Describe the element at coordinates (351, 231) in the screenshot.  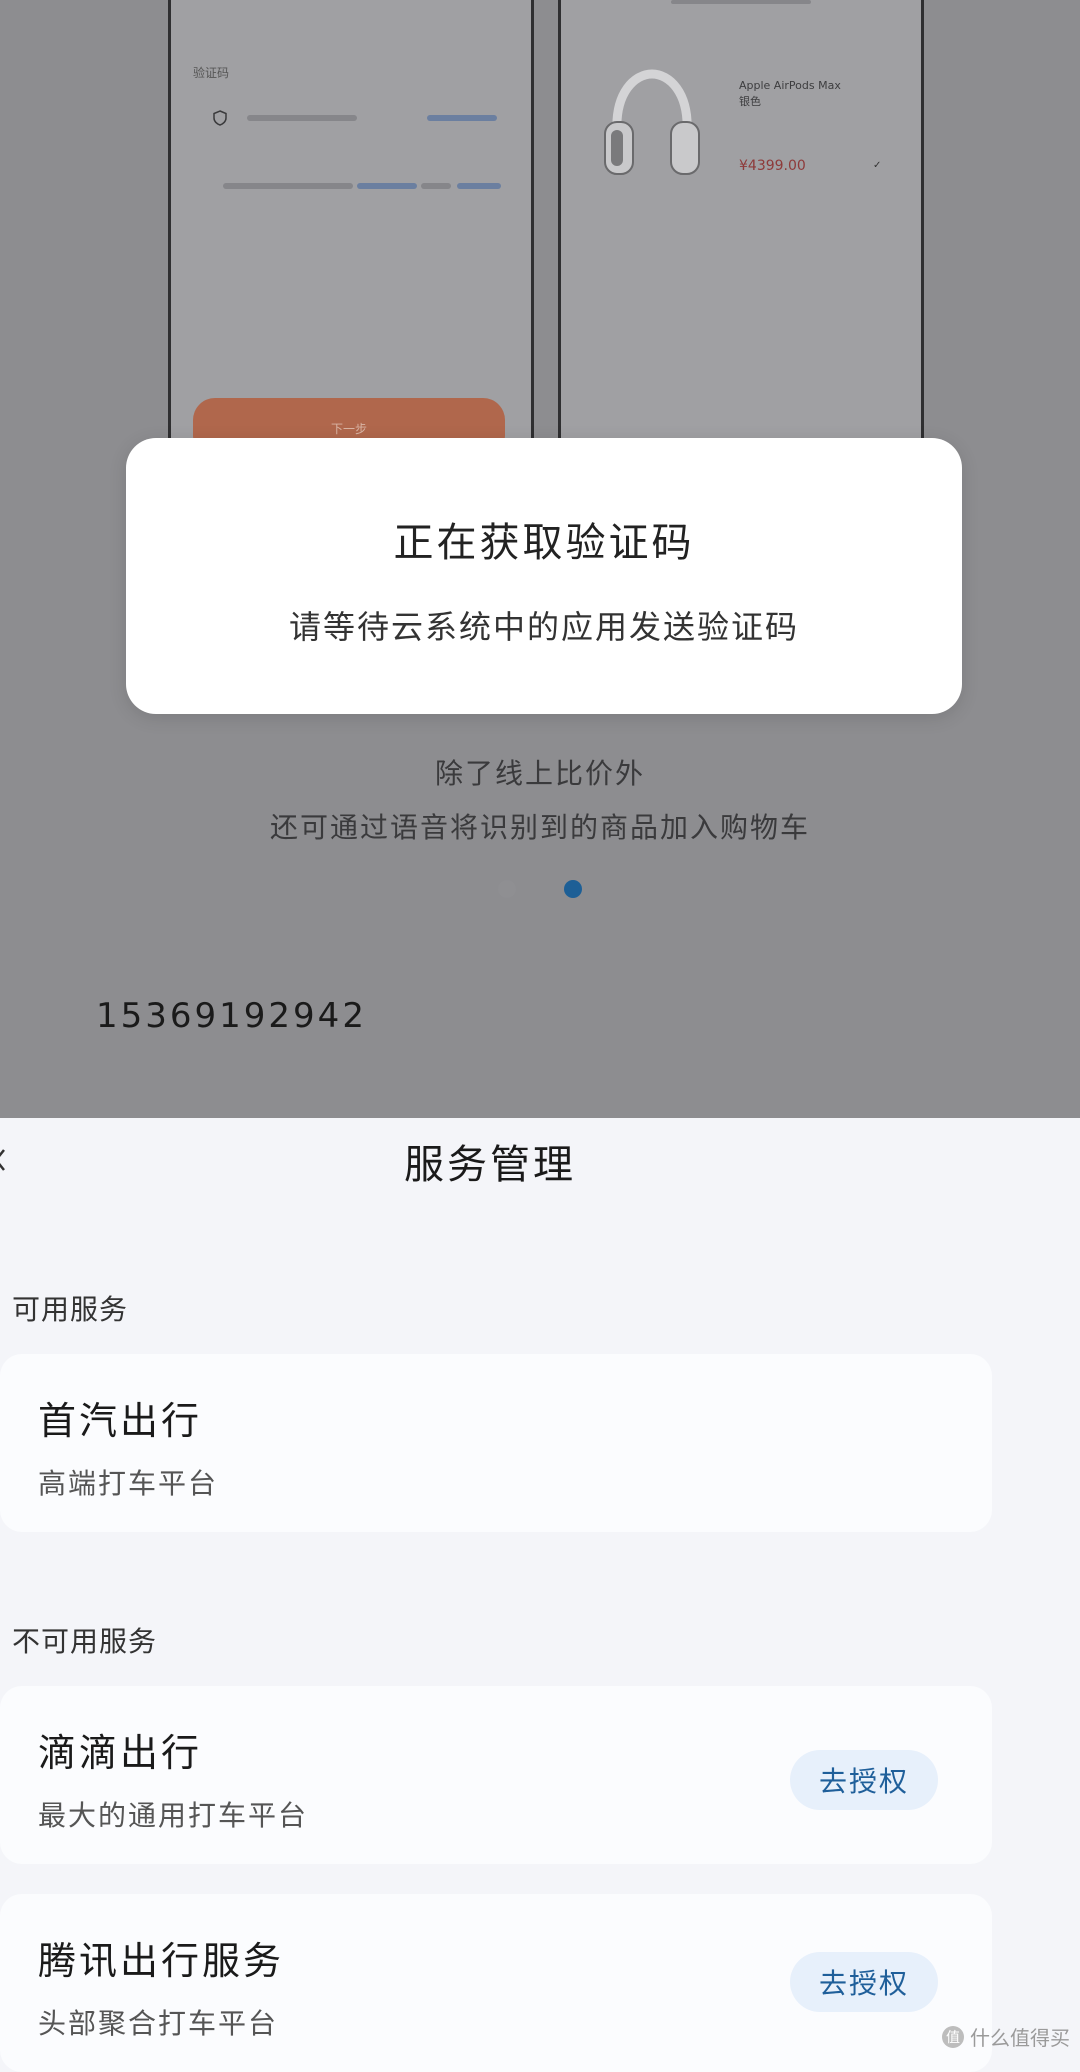
I see `phone-mockup-login: 验证码 下一步` at that location.